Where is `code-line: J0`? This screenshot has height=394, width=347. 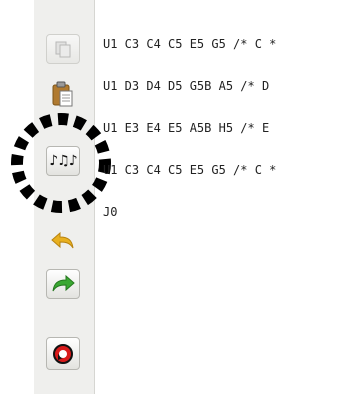 code-line: J0 is located at coordinates (110, 212).